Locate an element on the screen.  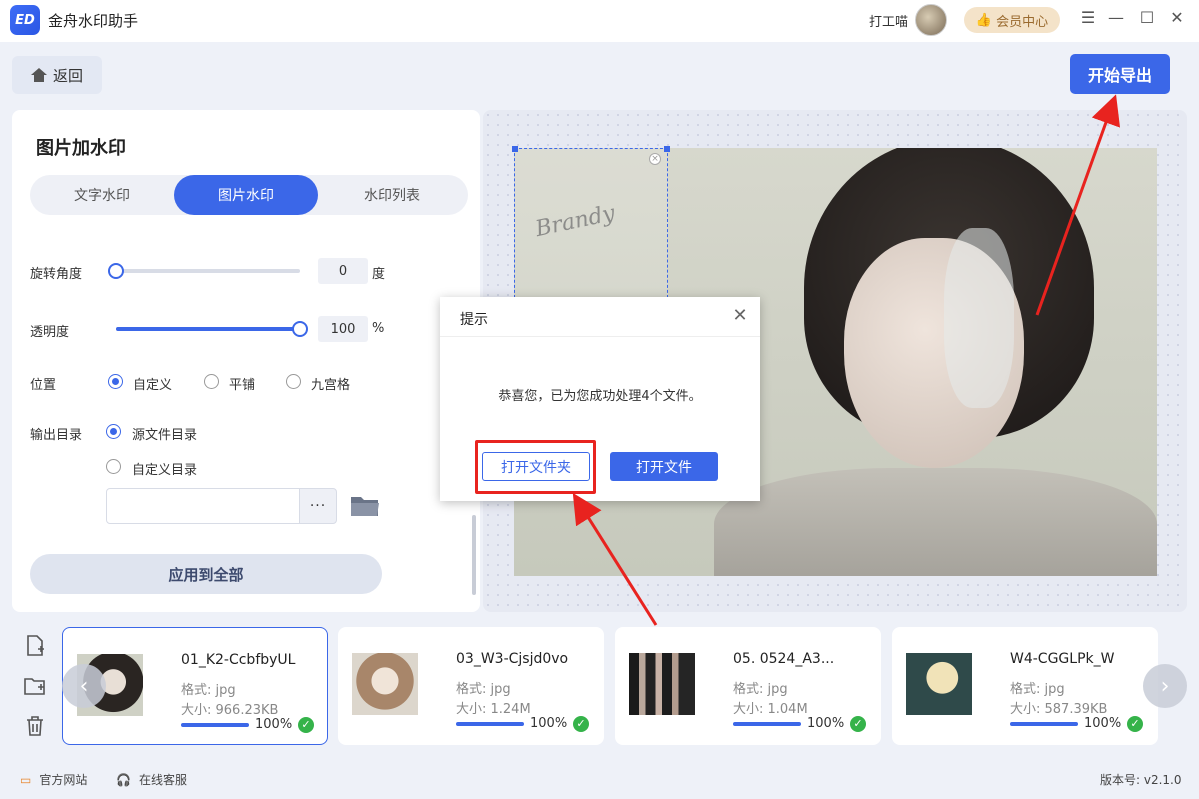
file-card: 05. 0524_A3... 格式: jpg 大小: 1.04M 100% ✓ is located at coordinates (748, 686).